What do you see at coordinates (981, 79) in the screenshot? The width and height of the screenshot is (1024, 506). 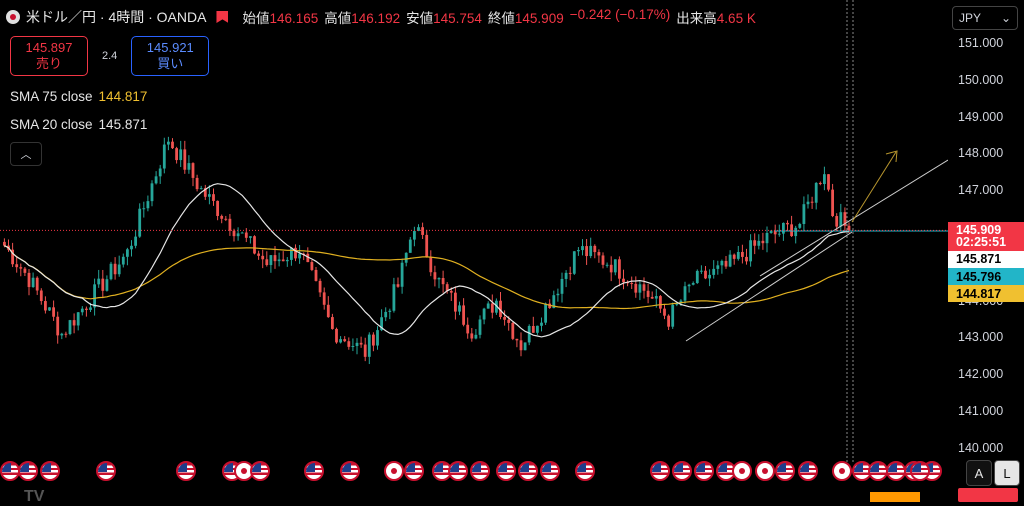 I see `price-tick-label: 150.000` at bounding box center [981, 79].